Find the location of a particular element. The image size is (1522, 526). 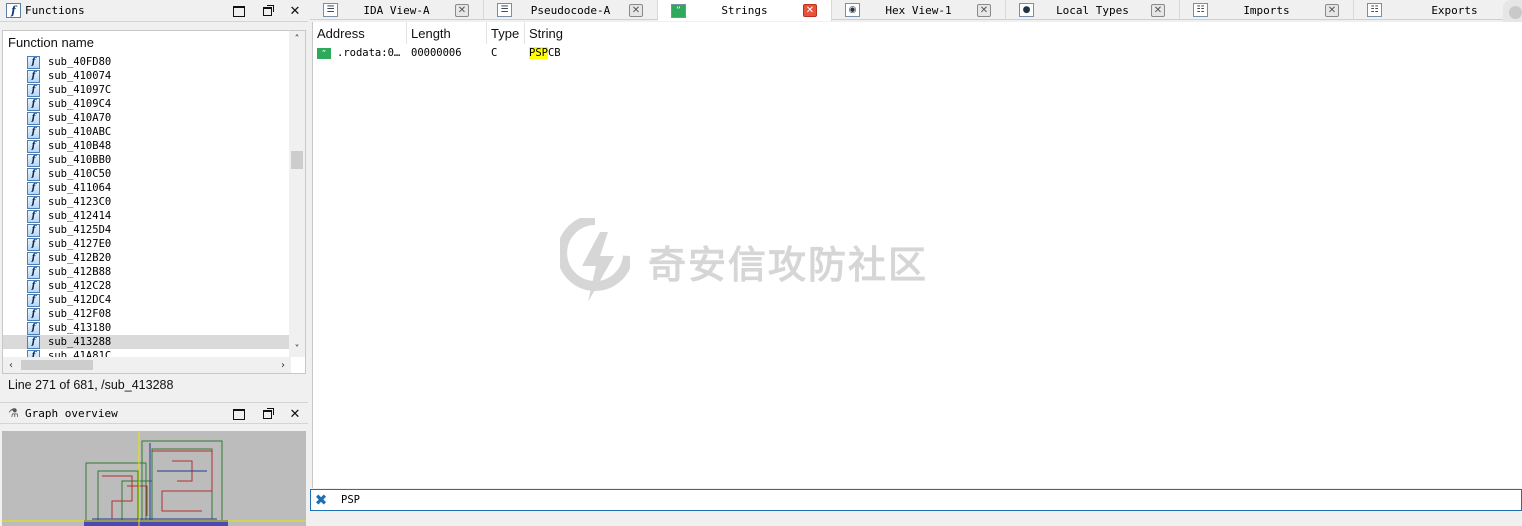

tab-imports: ☷ Imports ✕ is located at coordinates (1267, 10).